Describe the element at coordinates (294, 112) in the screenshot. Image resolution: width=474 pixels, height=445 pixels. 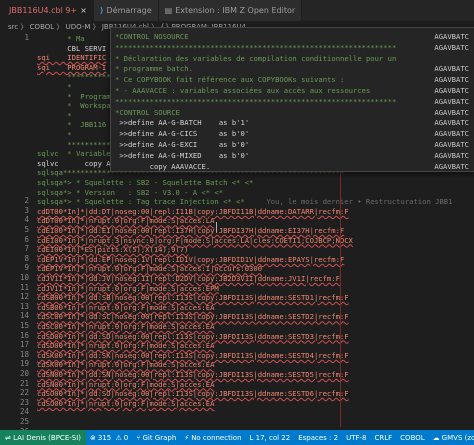
I see `hover-line: *CONTROL SOURCE AGAVBATC` at that location.